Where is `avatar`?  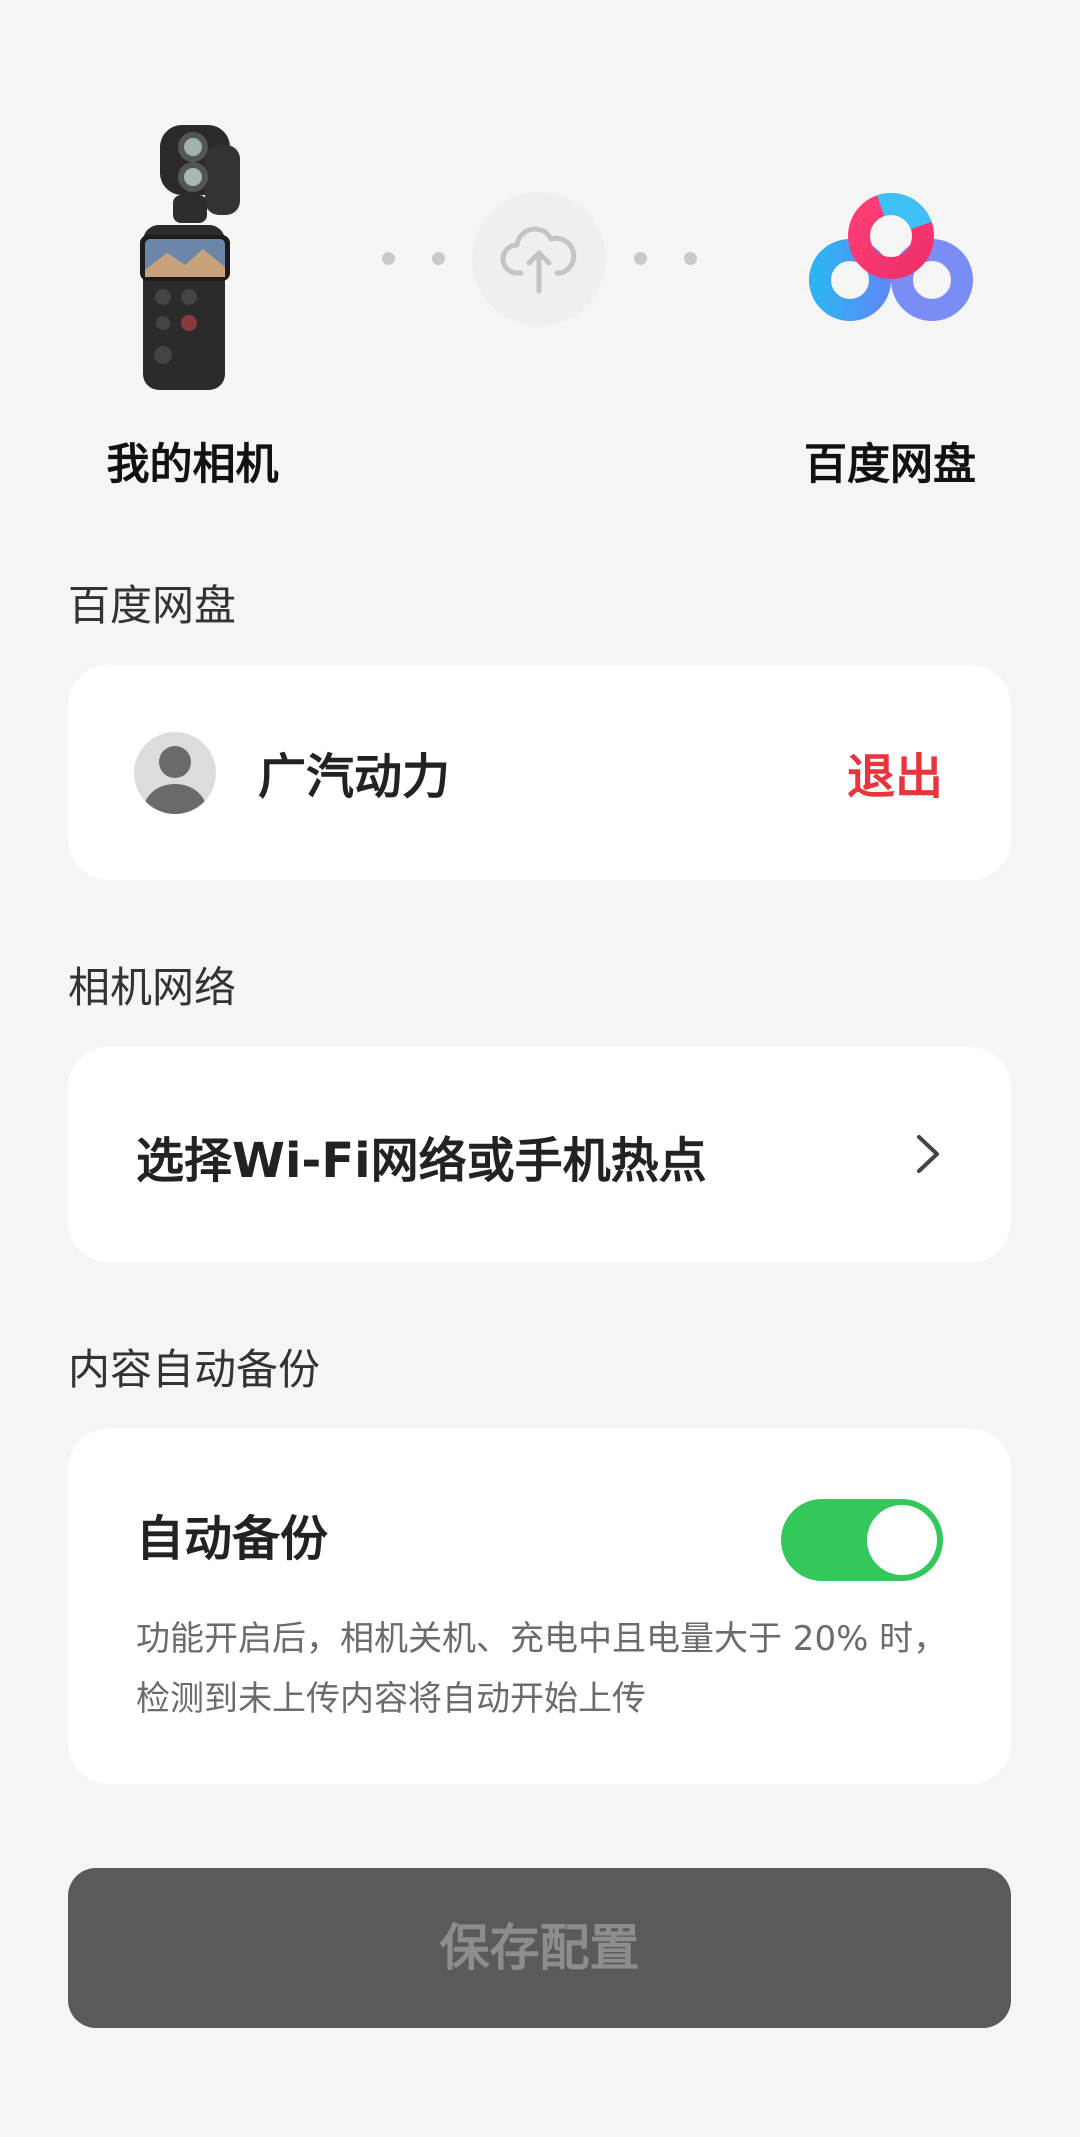 avatar is located at coordinates (175, 773).